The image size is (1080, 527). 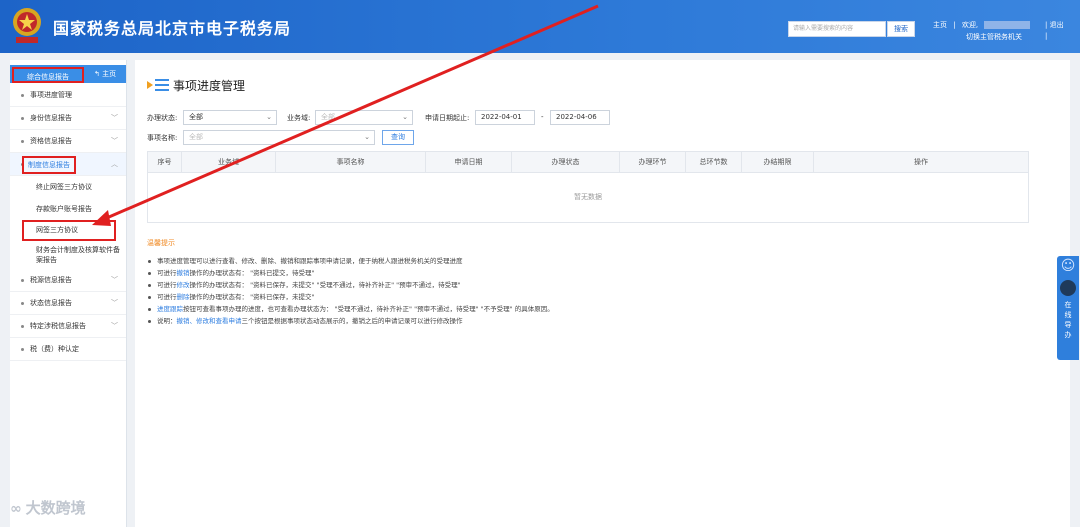 I want to click on tips-title: 温馨提示, so click(x=161, y=243).